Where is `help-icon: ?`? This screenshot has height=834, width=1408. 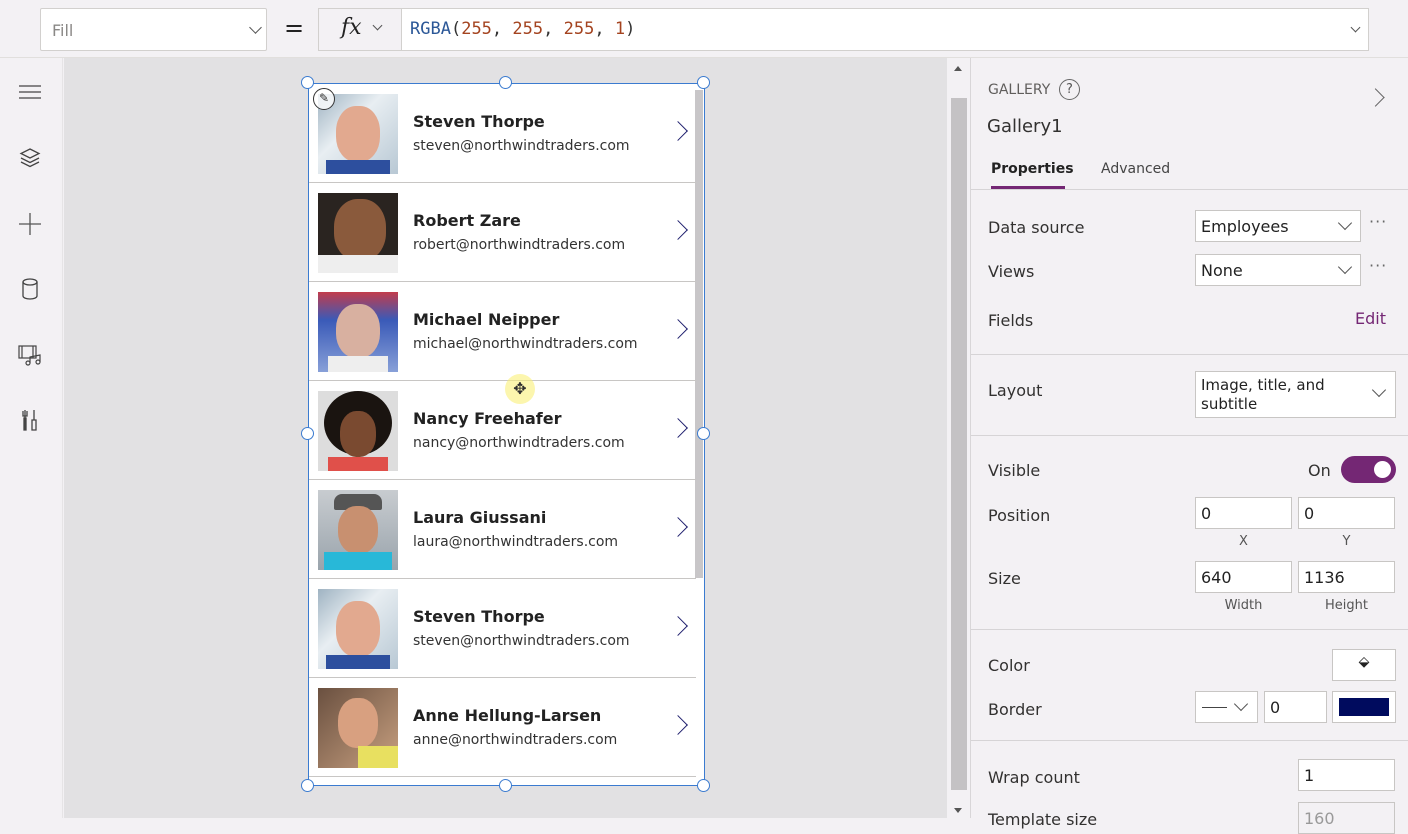 help-icon: ? is located at coordinates (1069, 89).